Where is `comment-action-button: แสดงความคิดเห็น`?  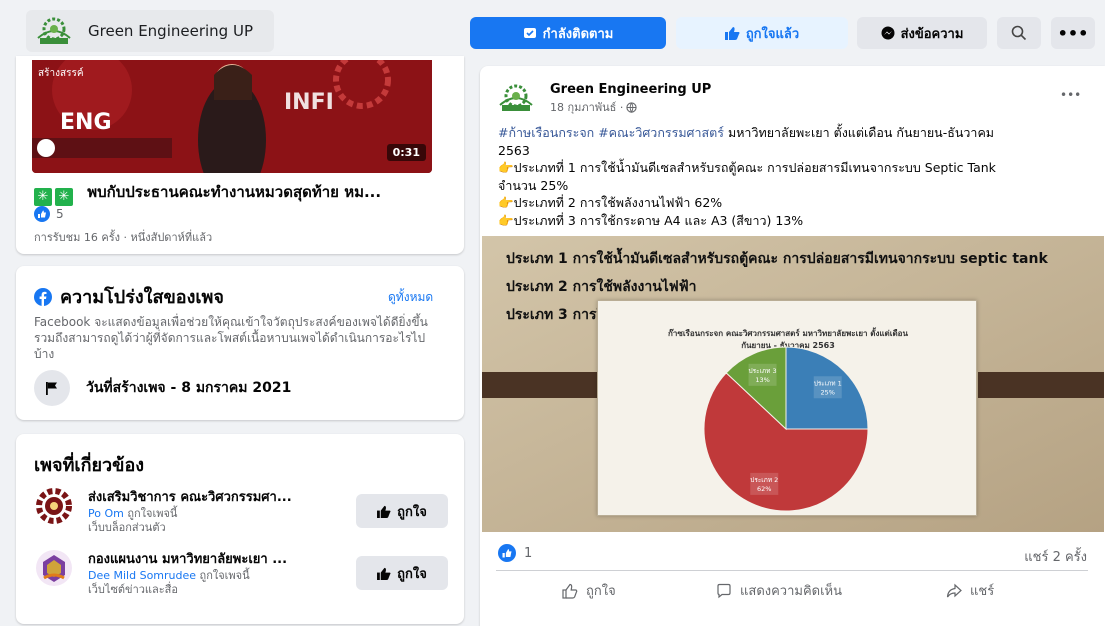
comment-action-button: แสดงความคิดเห็น is located at coordinates (779, 590).